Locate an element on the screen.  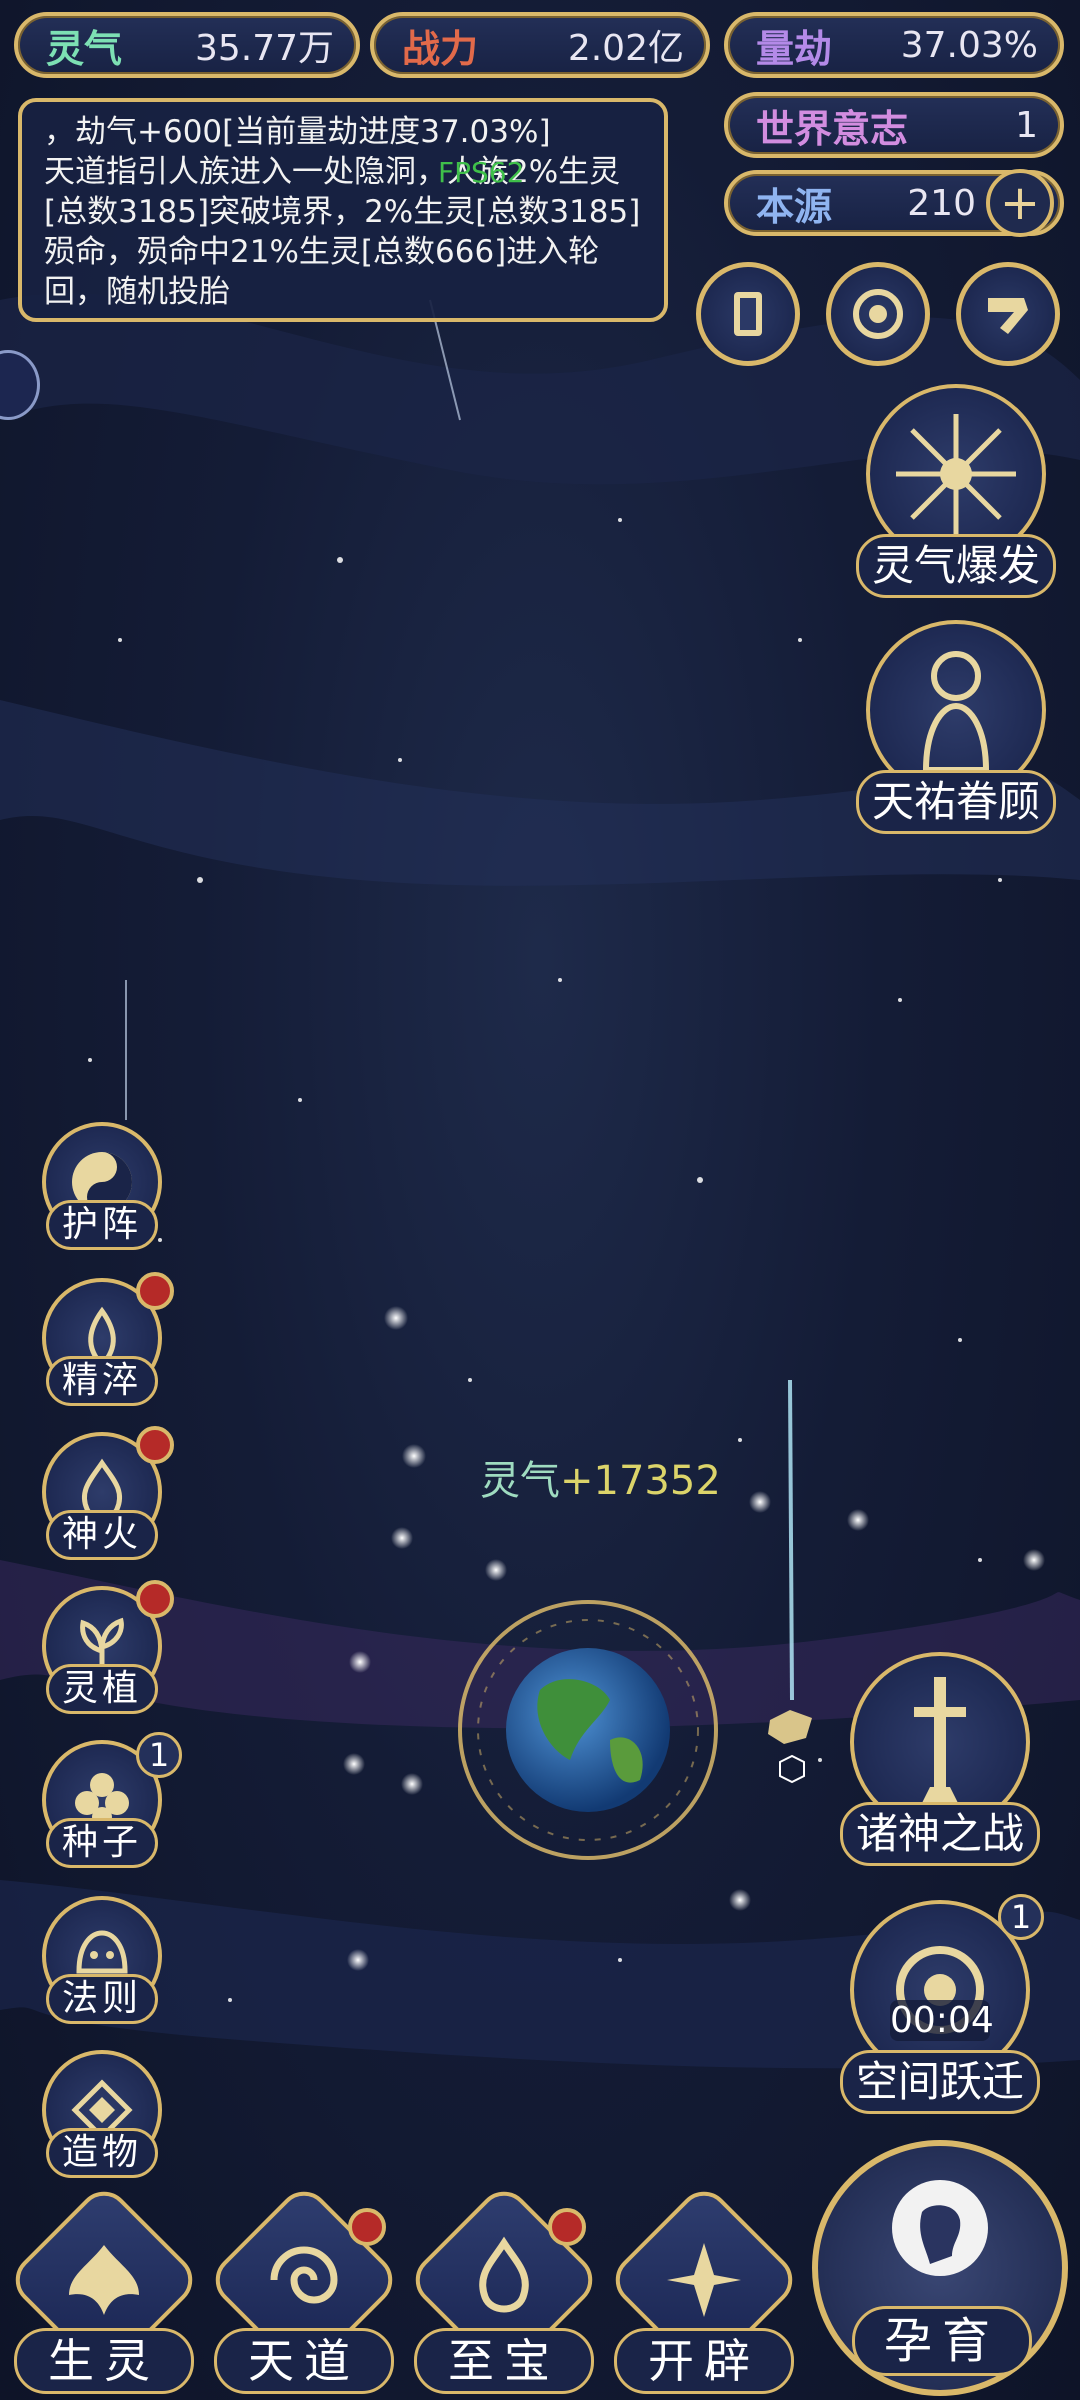
shijie-yizhi-label: 世界意志 is located at coordinates (832, 128).